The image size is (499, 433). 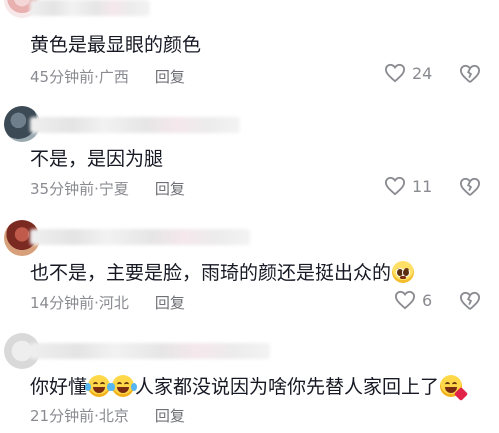 What do you see at coordinates (113, 77) in the screenshot?
I see `comment-location: 广西` at bounding box center [113, 77].